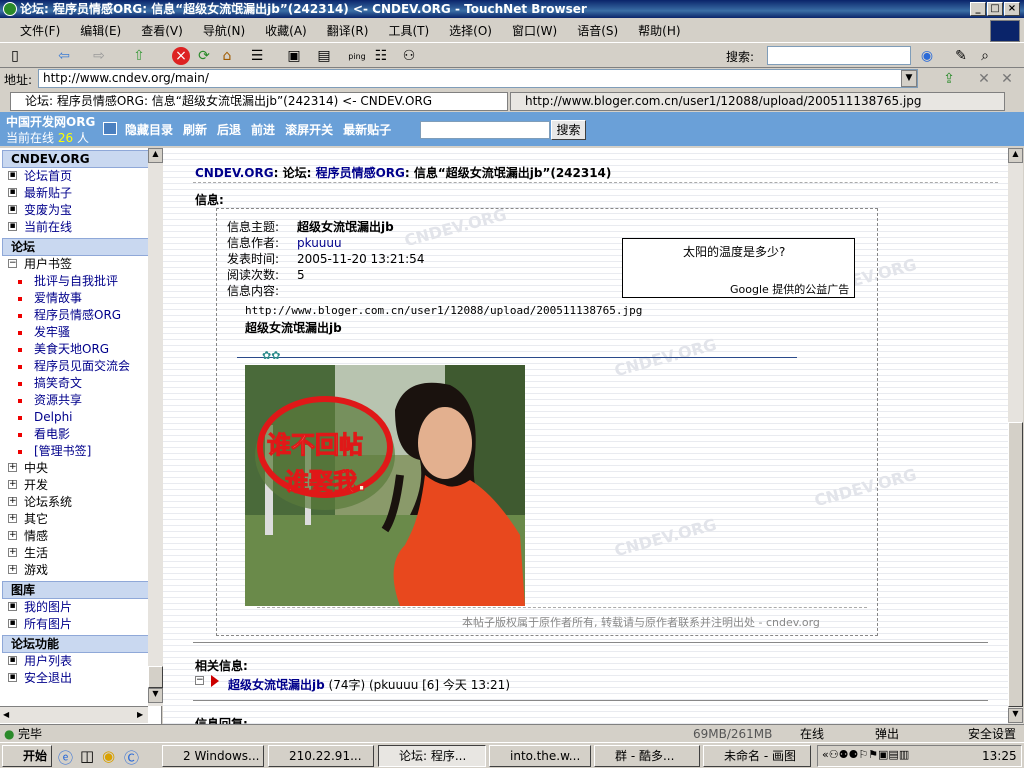 This screenshot has height=768, width=1024. Describe the element at coordinates (734, 251) in the screenshot. I see `ad-question: 太阳的温度是多少?` at that location.